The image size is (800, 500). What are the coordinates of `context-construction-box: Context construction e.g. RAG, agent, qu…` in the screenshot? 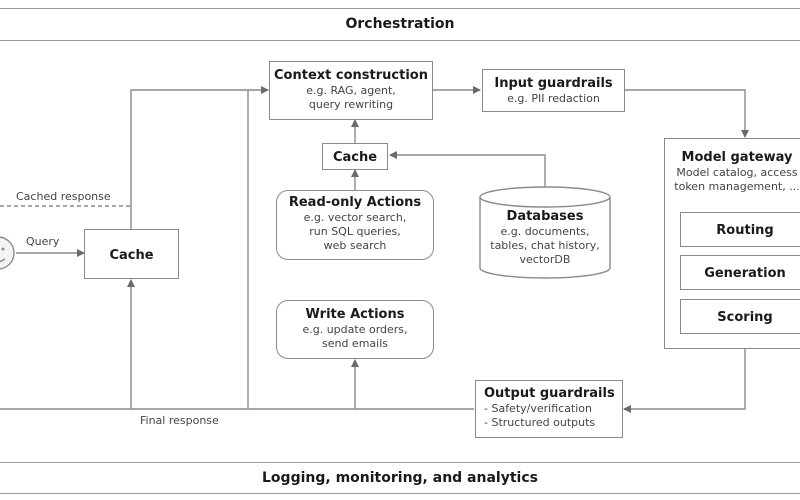 It's located at (351, 90).